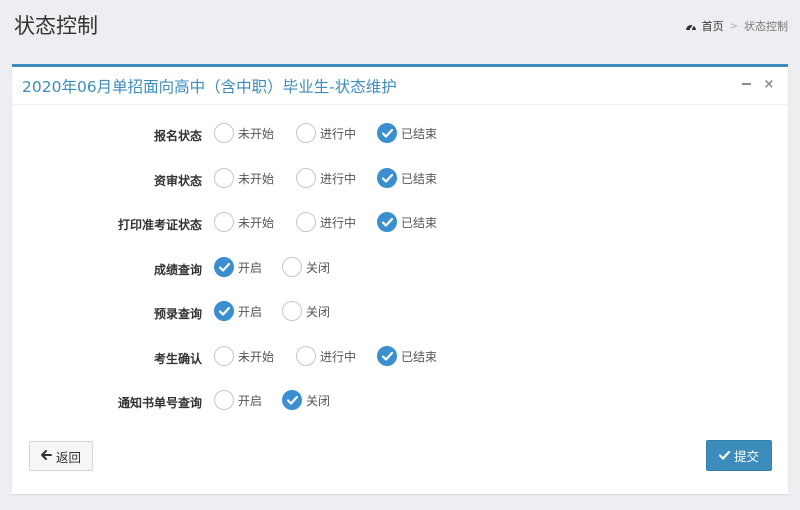  Describe the element at coordinates (400, 403) in the screenshot. I see `status-row: 通知书单号查询 开启 关闭` at that location.